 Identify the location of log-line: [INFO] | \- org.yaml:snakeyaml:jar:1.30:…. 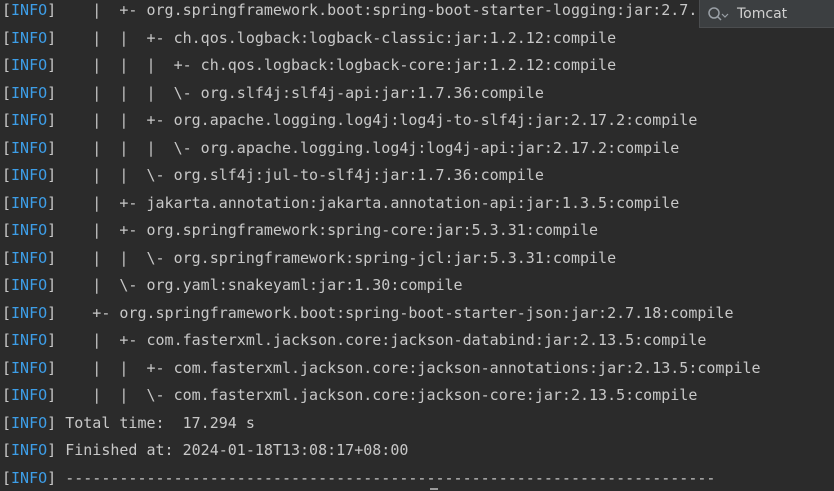
(232, 288).